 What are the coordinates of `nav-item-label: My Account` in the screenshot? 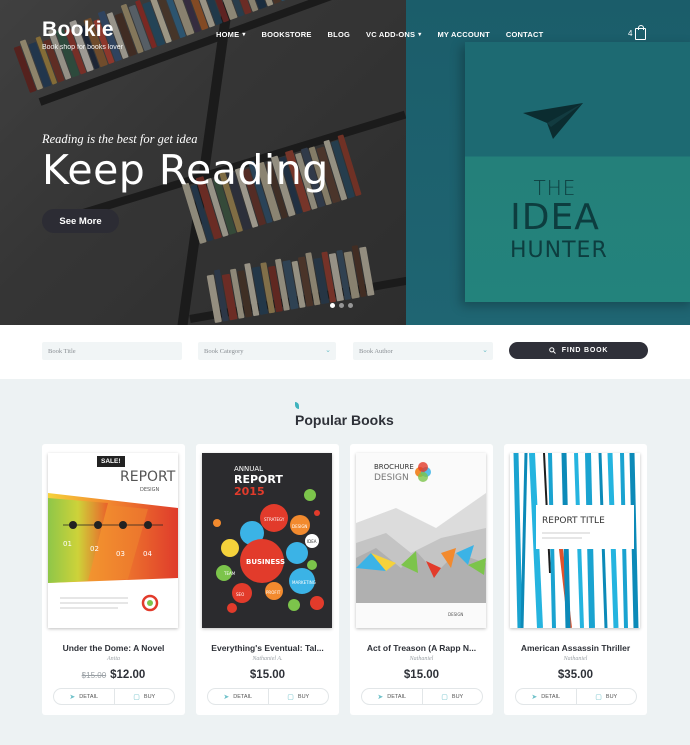 It's located at (463, 34).